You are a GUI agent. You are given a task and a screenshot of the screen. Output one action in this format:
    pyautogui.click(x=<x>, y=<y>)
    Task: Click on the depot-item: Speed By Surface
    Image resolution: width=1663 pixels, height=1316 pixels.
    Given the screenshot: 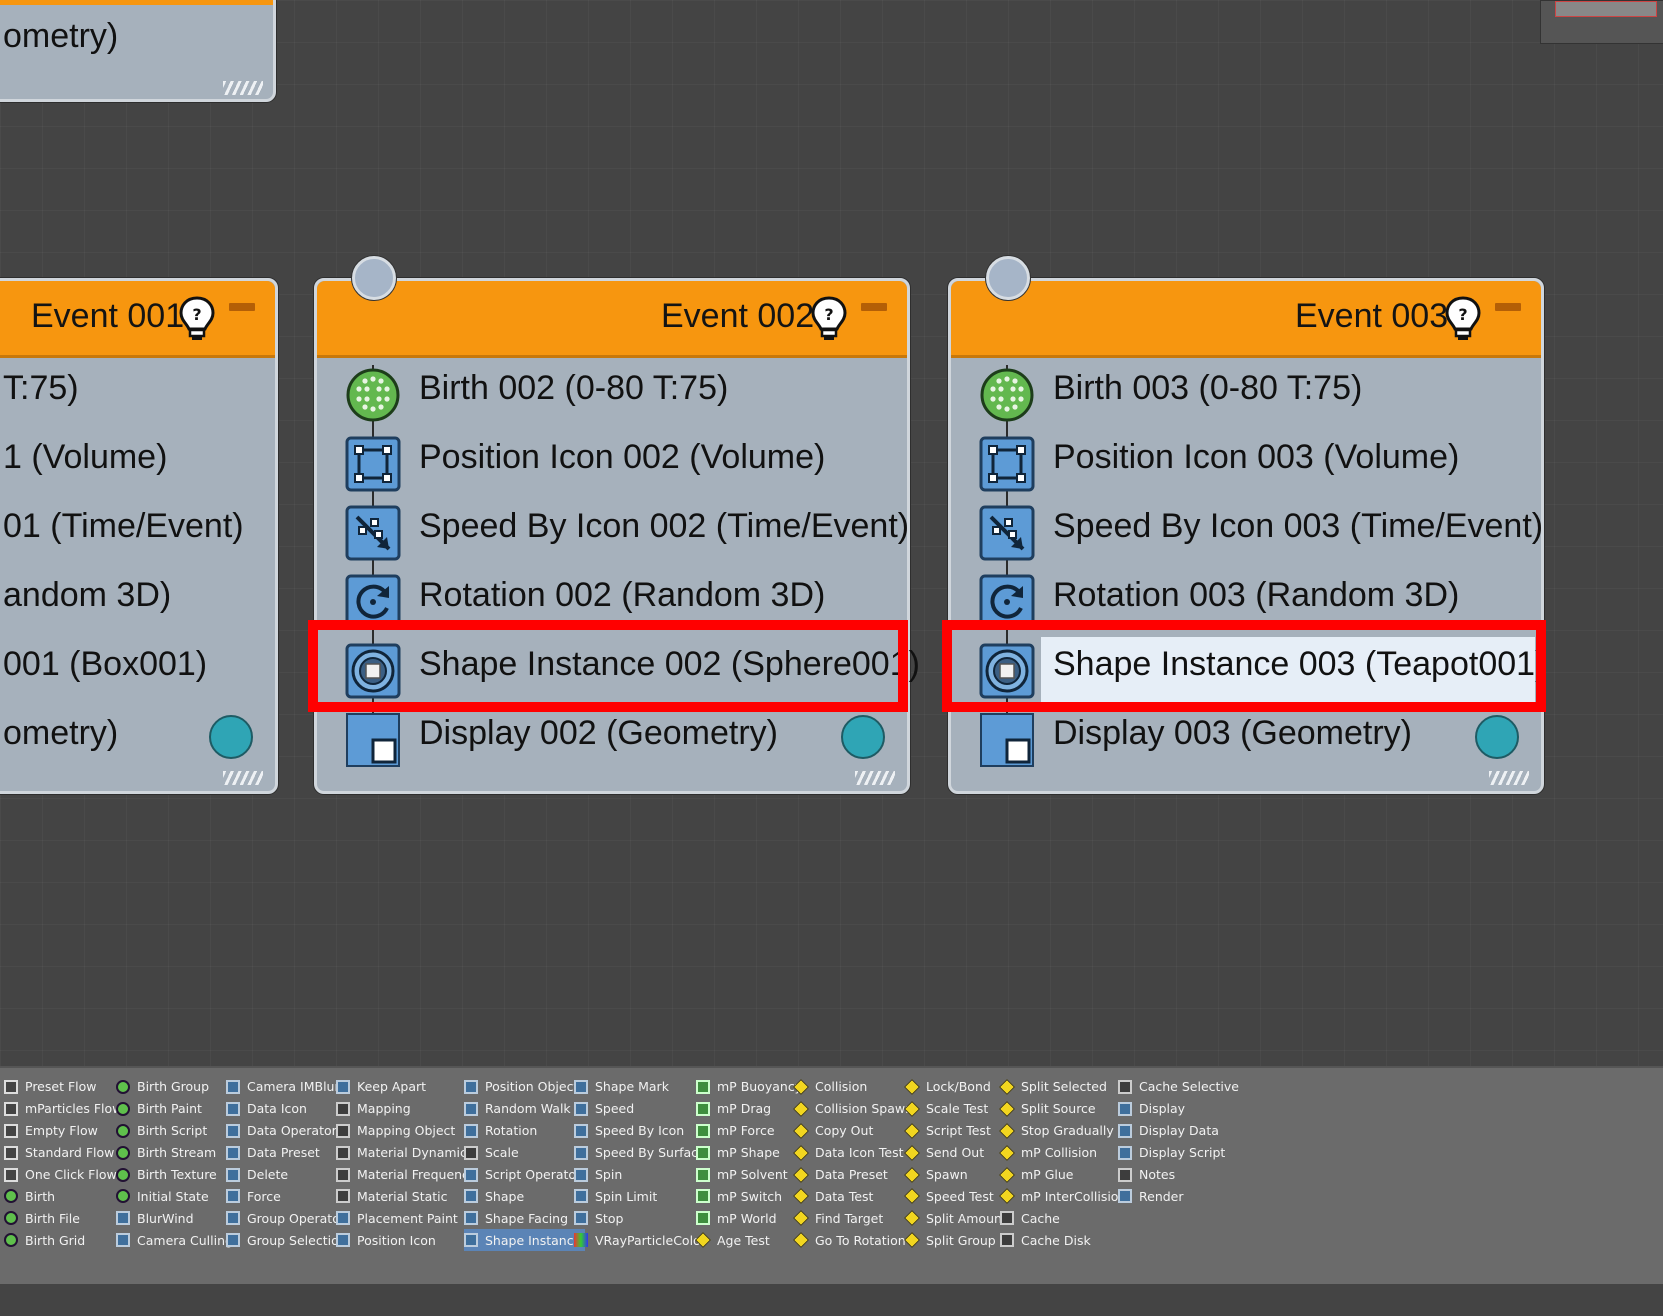 What is the action you would take?
    pyautogui.click(x=642, y=1153)
    